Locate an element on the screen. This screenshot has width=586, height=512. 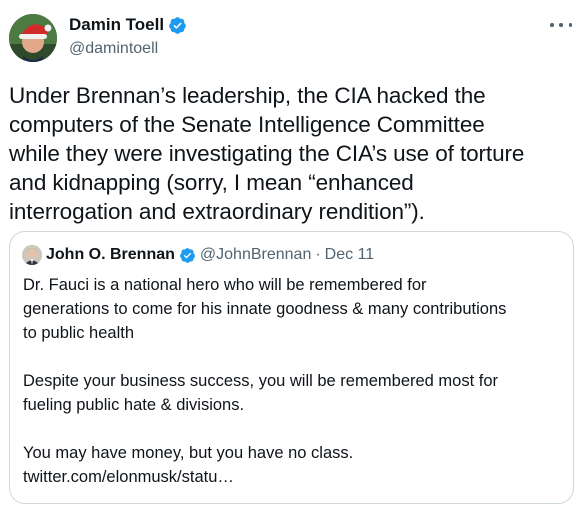
quoted-author-handle: @JohnBrennan is located at coordinates (255, 254).